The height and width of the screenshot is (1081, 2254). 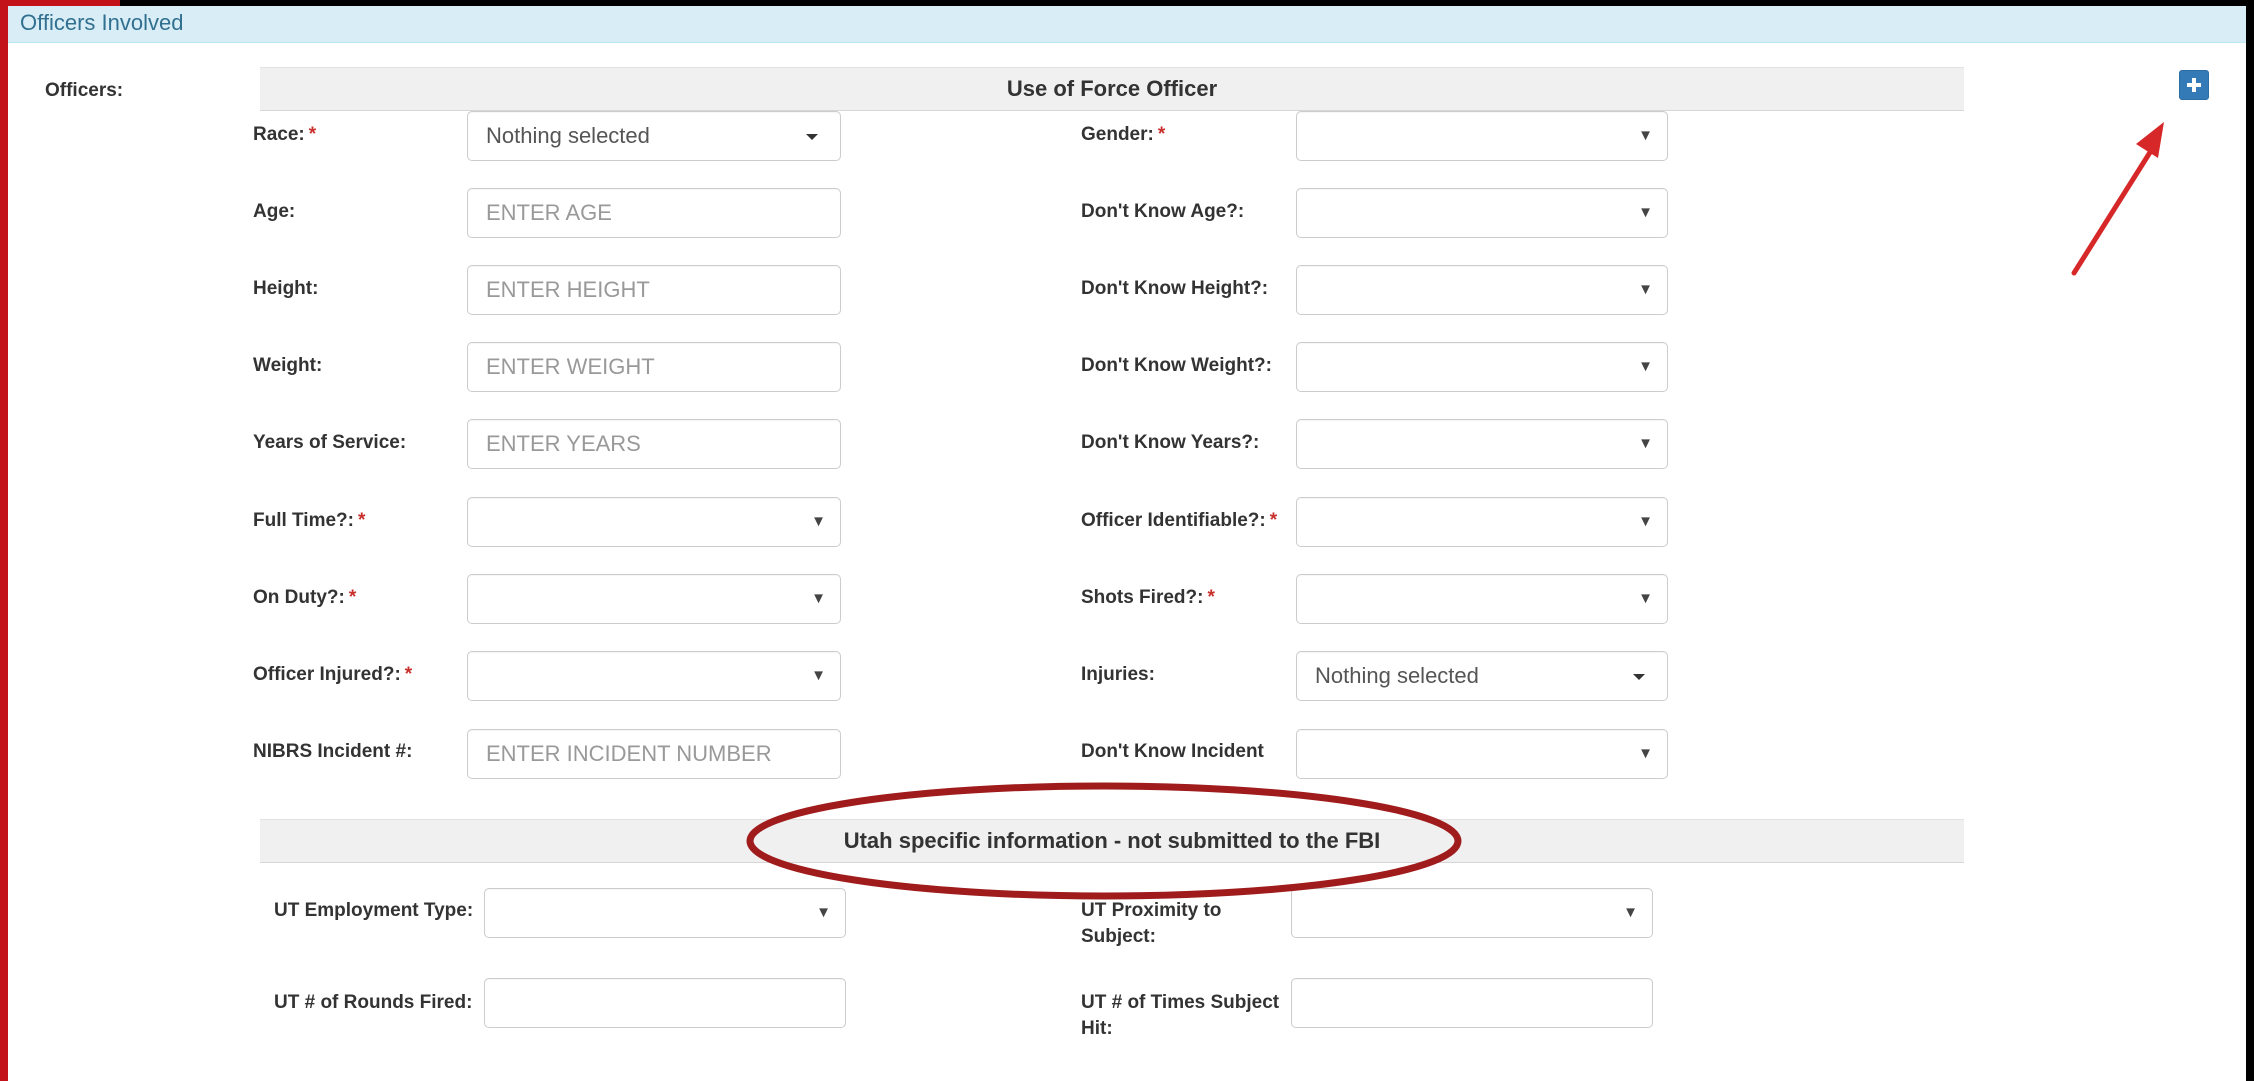 What do you see at coordinates (654, 290) in the screenshot?
I see `height-input: ENTER HEIGHT` at bounding box center [654, 290].